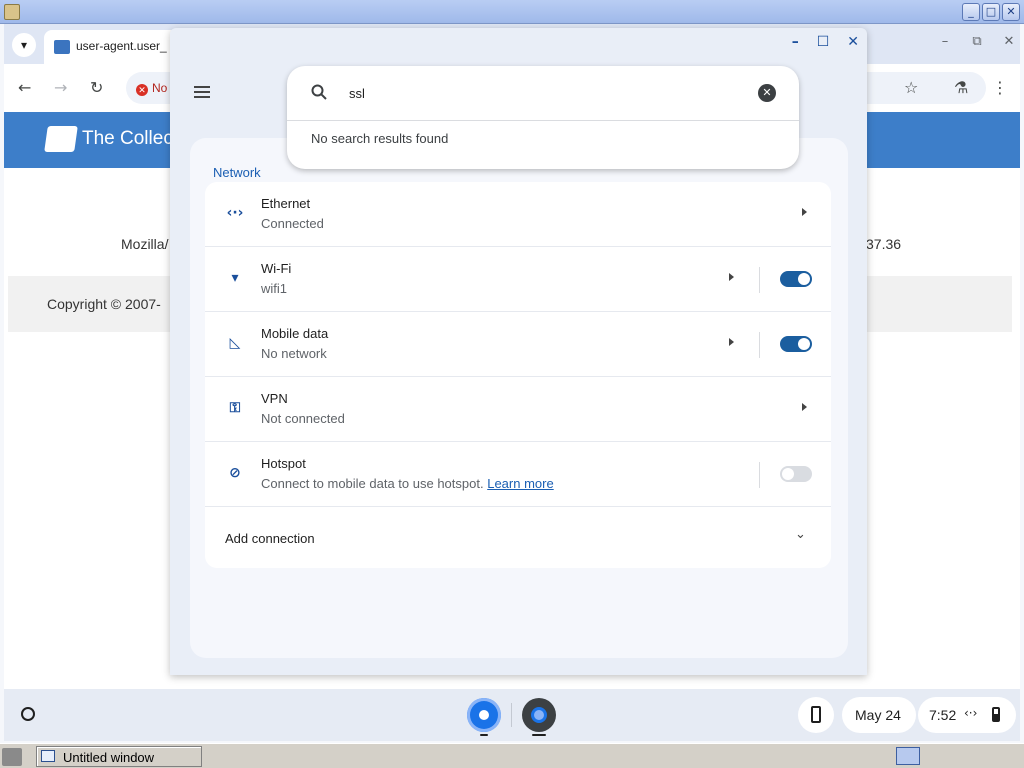  What do you see at coordinates (1009, 41) in the screenshot?
I see `browser-close-button: ✕` at bounding box center [1009, 41].